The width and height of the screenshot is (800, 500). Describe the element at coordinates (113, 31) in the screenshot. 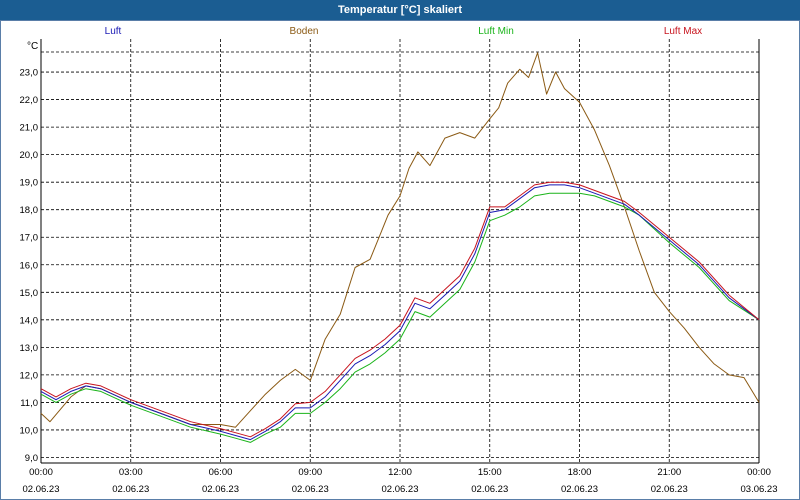

I see `legend-entry: Luft` at that location.